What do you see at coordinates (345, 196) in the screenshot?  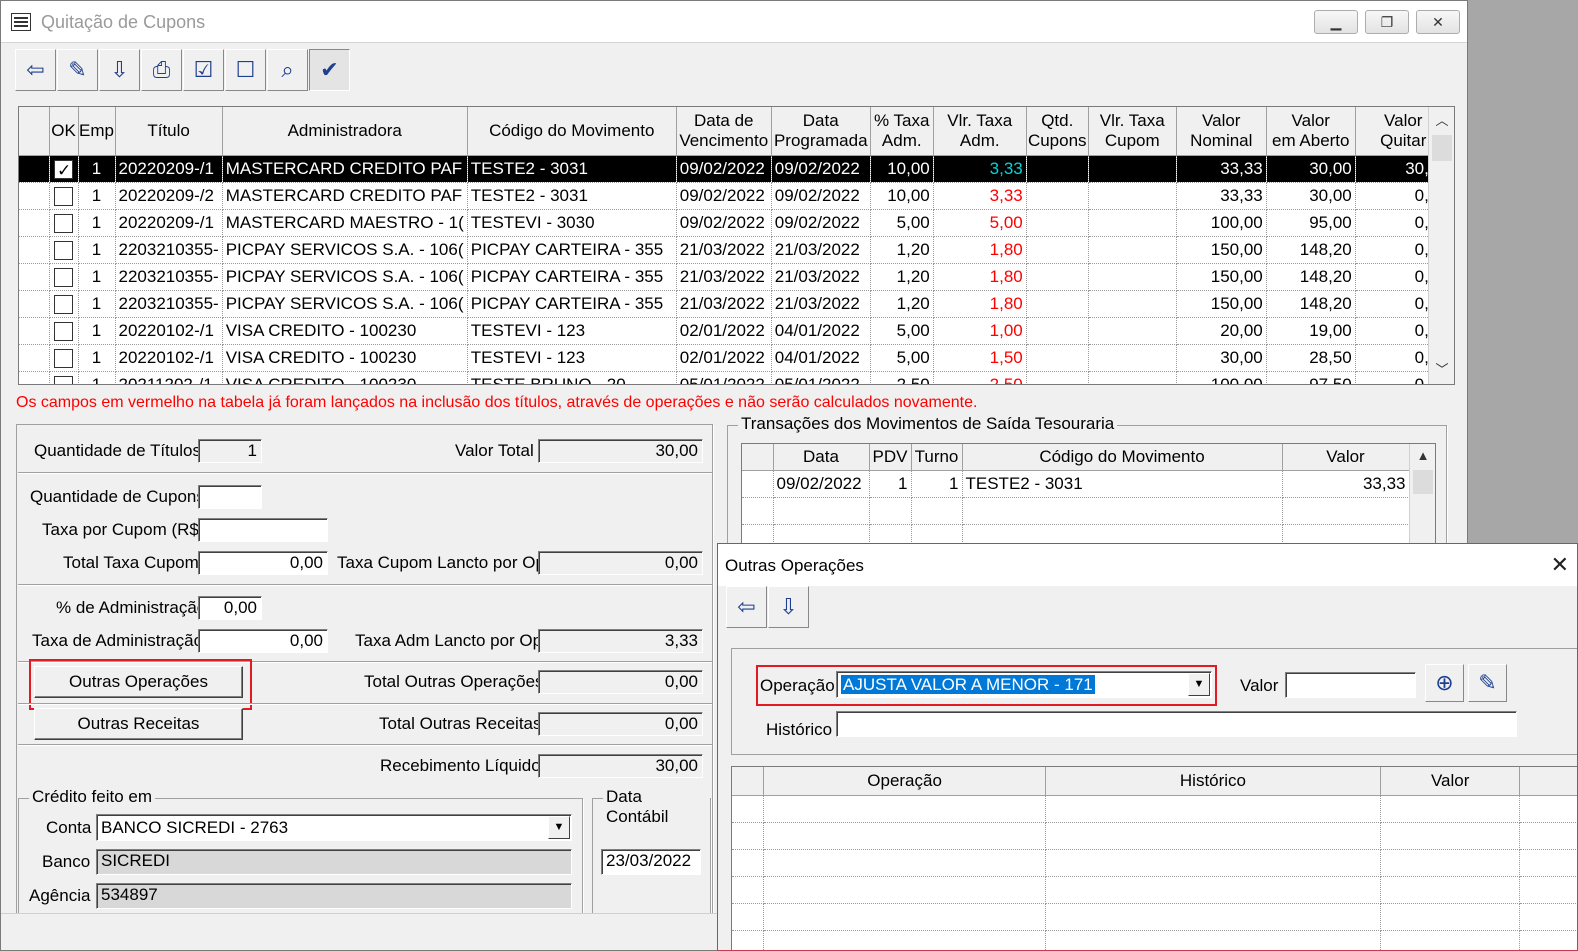 I see `administradora-cell: MASTERCARD CREDITO PAF` at bounding box center [345, 196].